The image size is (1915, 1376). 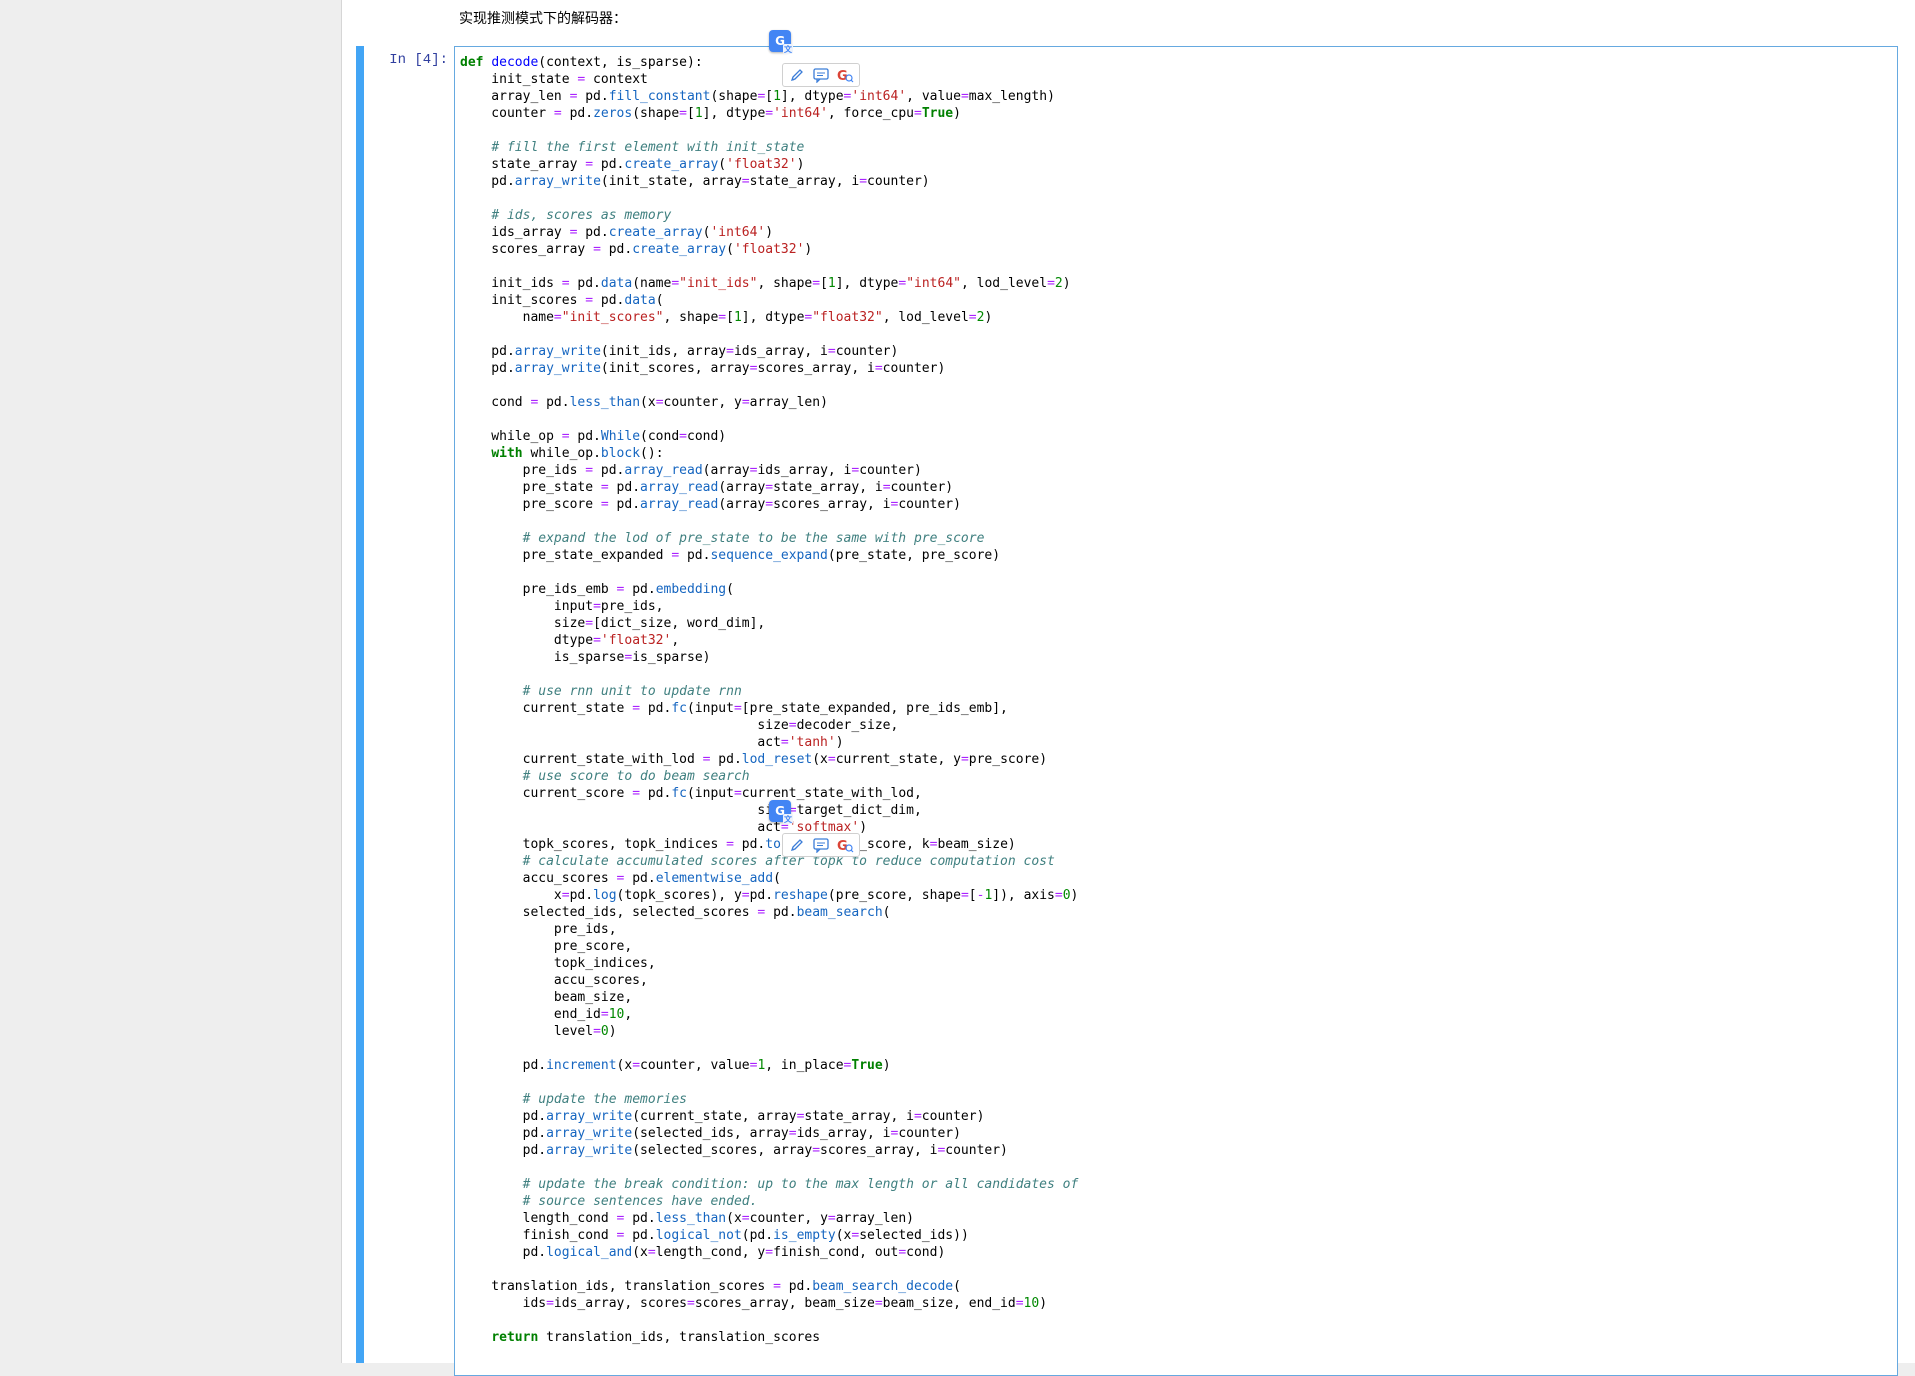 I want to click on code-token: (selected_ids, array, so click(x=710, y=1133).